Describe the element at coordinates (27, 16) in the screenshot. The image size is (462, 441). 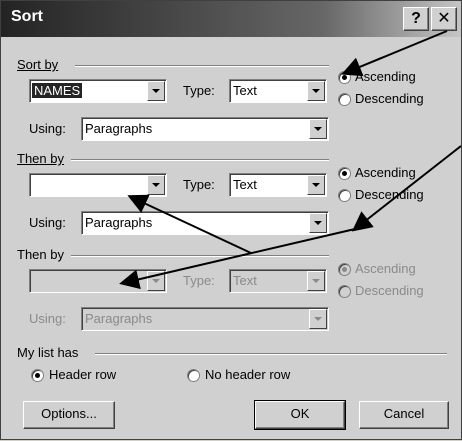
I see `dialog-title: Sort` at that location.